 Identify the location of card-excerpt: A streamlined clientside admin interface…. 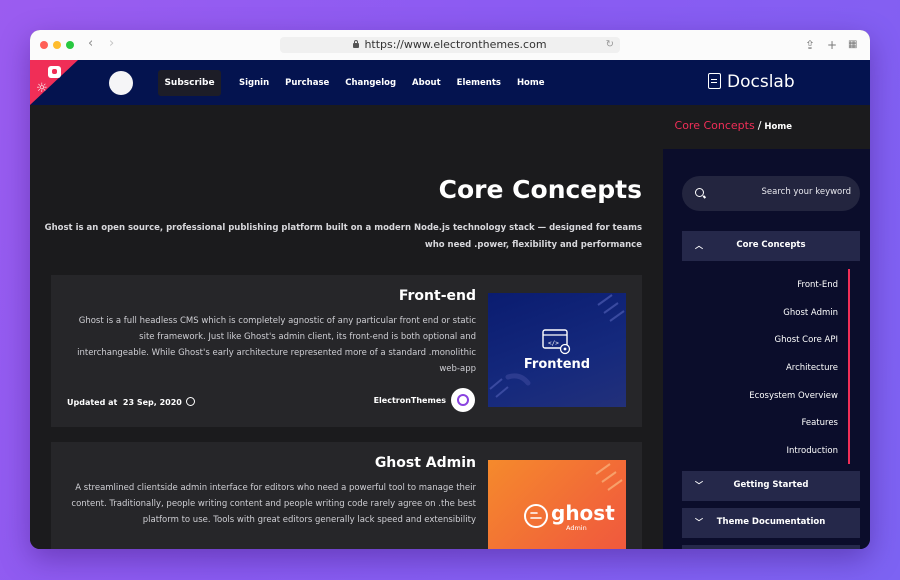
(273, 504).